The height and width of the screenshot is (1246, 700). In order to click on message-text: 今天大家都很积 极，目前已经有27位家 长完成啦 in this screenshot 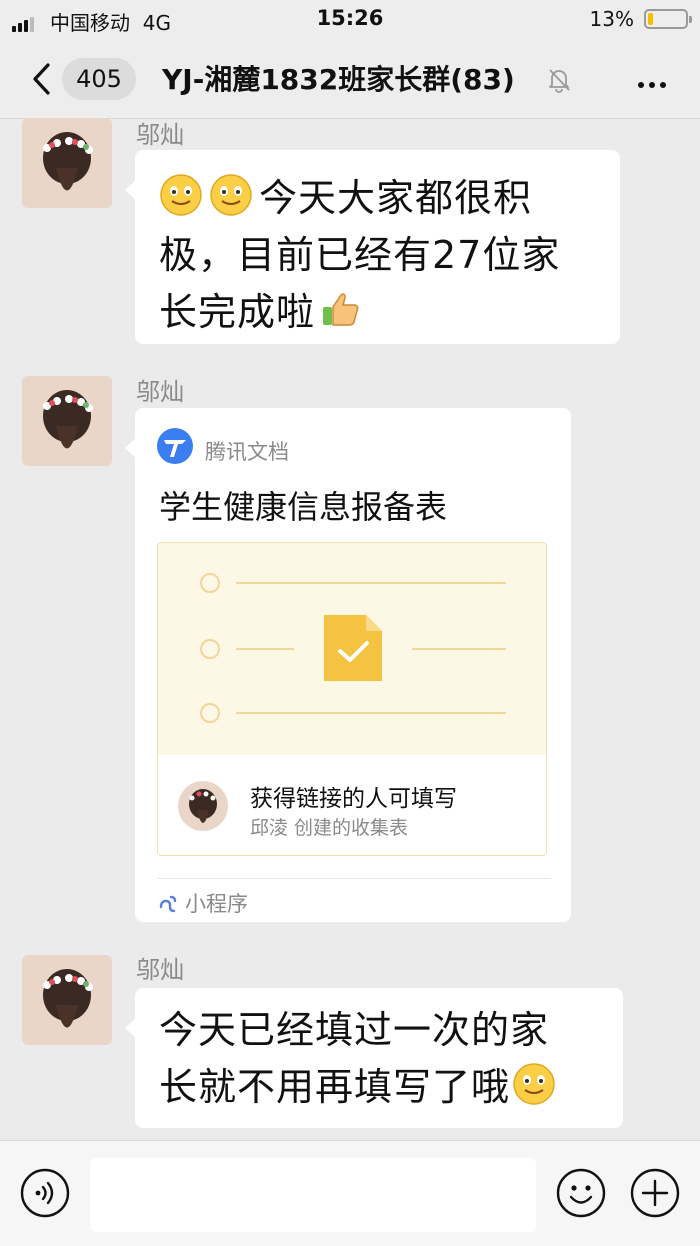, I will do `click(389, 255)`.